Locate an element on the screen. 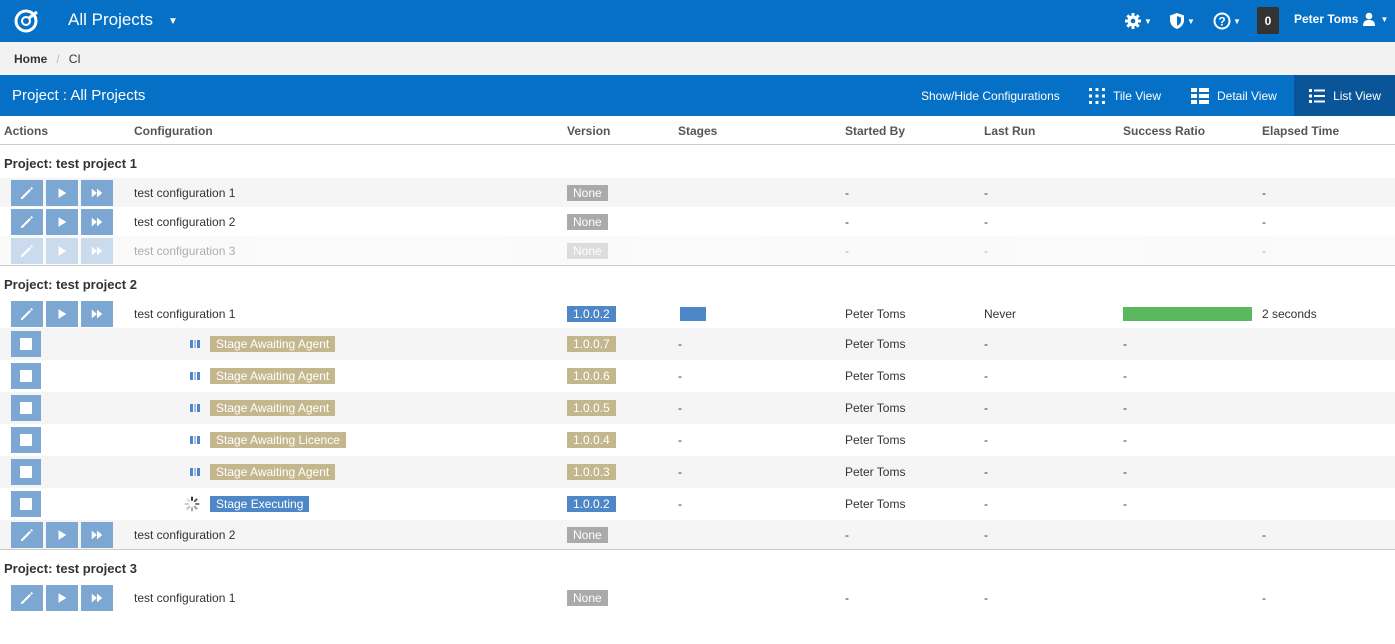 The width and height of the screenshot is (1395, 644). column-version: Version is located at coordinates (588, 131).